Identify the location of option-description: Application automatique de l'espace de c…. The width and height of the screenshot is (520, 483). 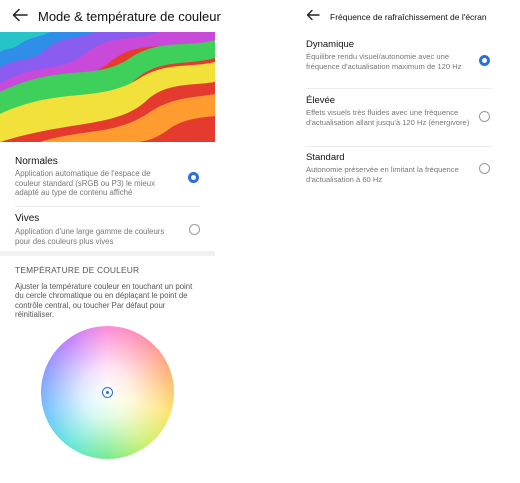
(85, 183).